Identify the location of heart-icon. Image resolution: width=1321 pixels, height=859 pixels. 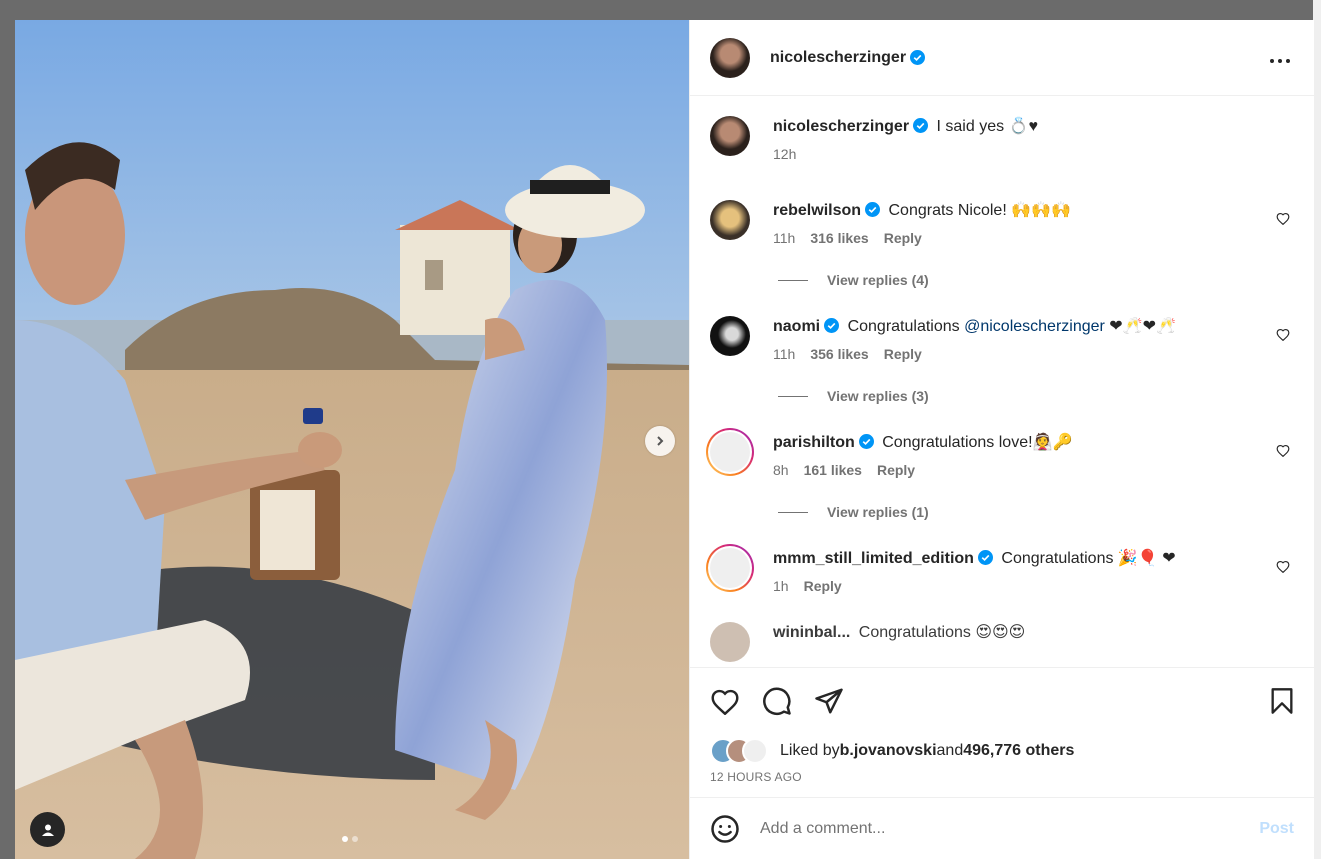
(725, 702).